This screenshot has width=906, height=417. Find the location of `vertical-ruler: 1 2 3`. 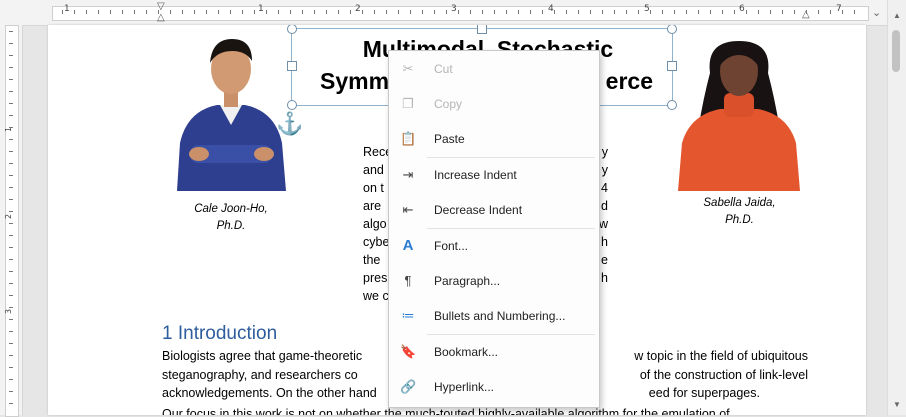

vertical-ruler: 1 2 3 is located at coordinates (11, 221).